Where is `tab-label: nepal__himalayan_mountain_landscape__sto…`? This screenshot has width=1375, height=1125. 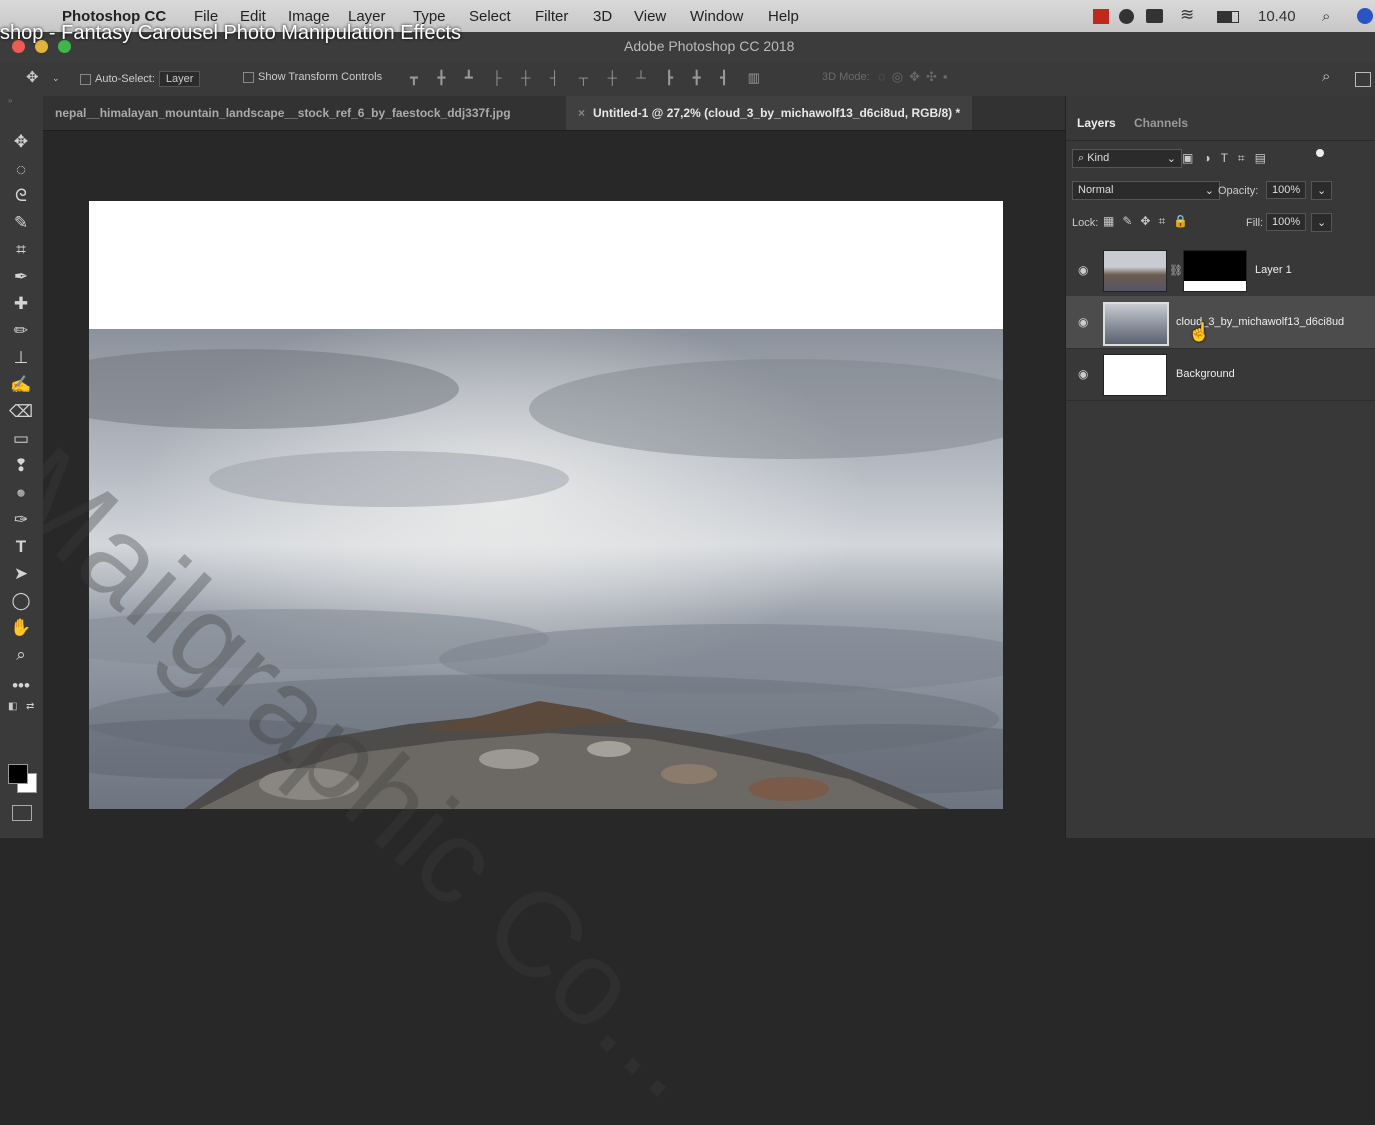
tab-label: nepal__himalayan_mountain_landscape__sto… is located at coordinates (283, 113).